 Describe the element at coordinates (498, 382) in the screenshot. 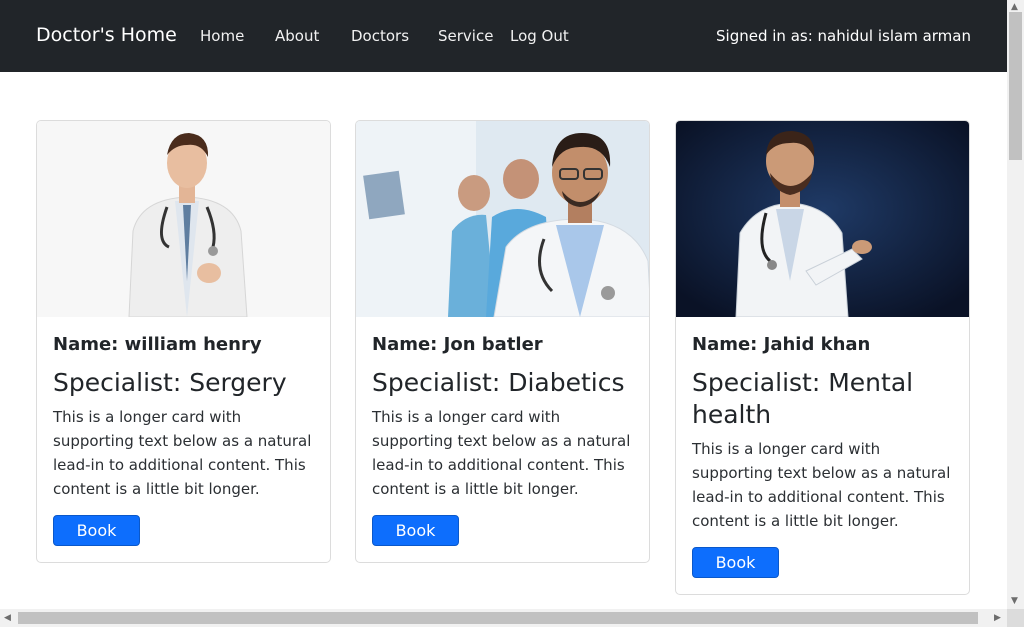

I see `doctor-specialist: Specialist: Diabetics` at that location.